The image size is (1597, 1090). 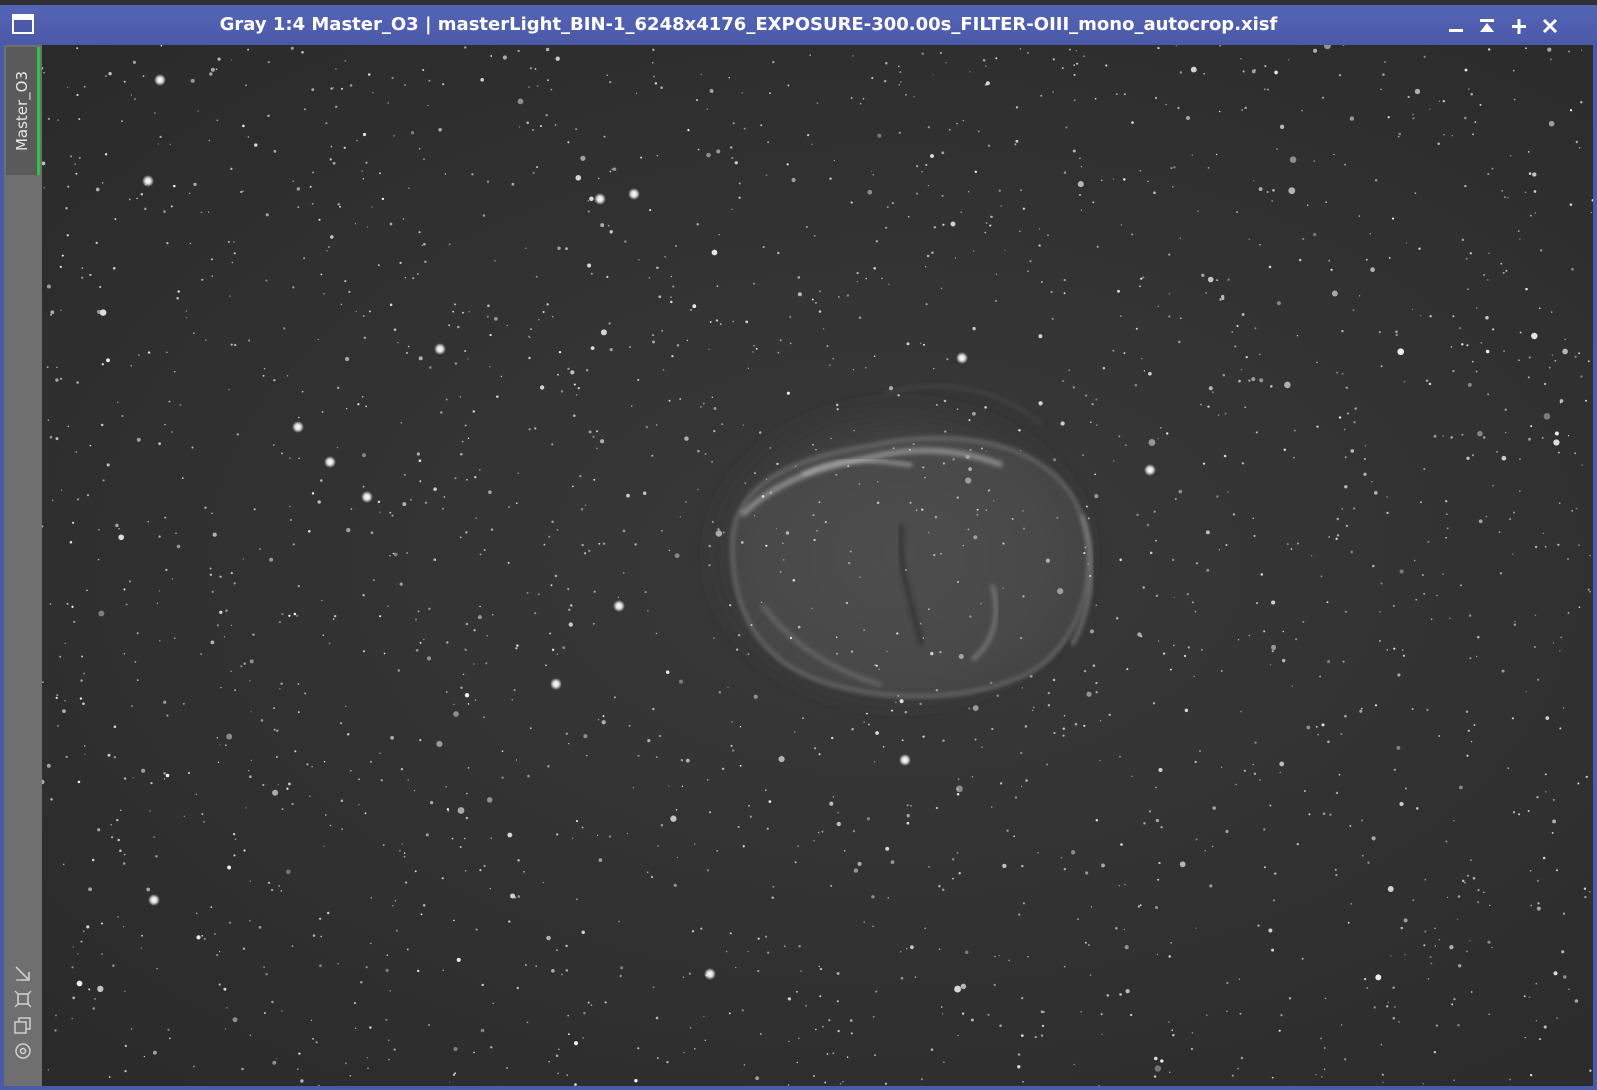 What do you see at coordinates (900, 552) in the screenshot?
I see `nebula` at bounding box center [900, 552].